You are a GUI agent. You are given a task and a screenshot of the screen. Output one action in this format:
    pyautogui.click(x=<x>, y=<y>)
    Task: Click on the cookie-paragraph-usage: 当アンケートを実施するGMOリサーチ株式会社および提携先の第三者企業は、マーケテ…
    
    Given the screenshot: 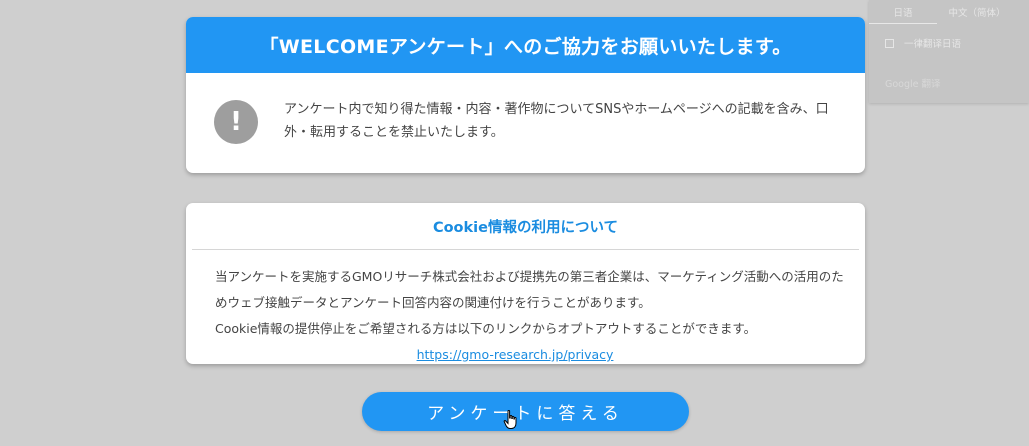 What is the action you would take?
    pyautogui.click(x=529, y=289)
    